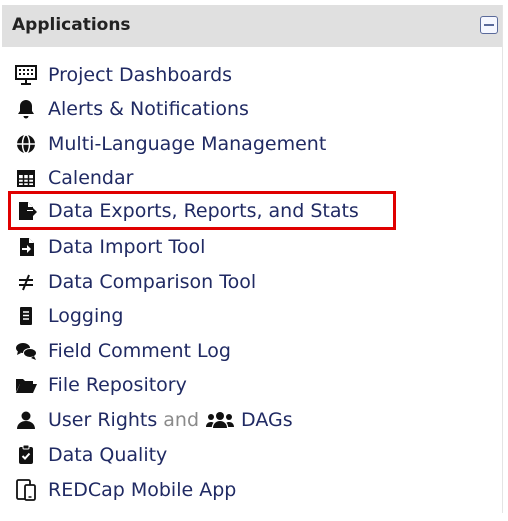 Image resolution: width=508 pixels, height=521 pixels. I want to click on globe-icon, so click(26, 144).